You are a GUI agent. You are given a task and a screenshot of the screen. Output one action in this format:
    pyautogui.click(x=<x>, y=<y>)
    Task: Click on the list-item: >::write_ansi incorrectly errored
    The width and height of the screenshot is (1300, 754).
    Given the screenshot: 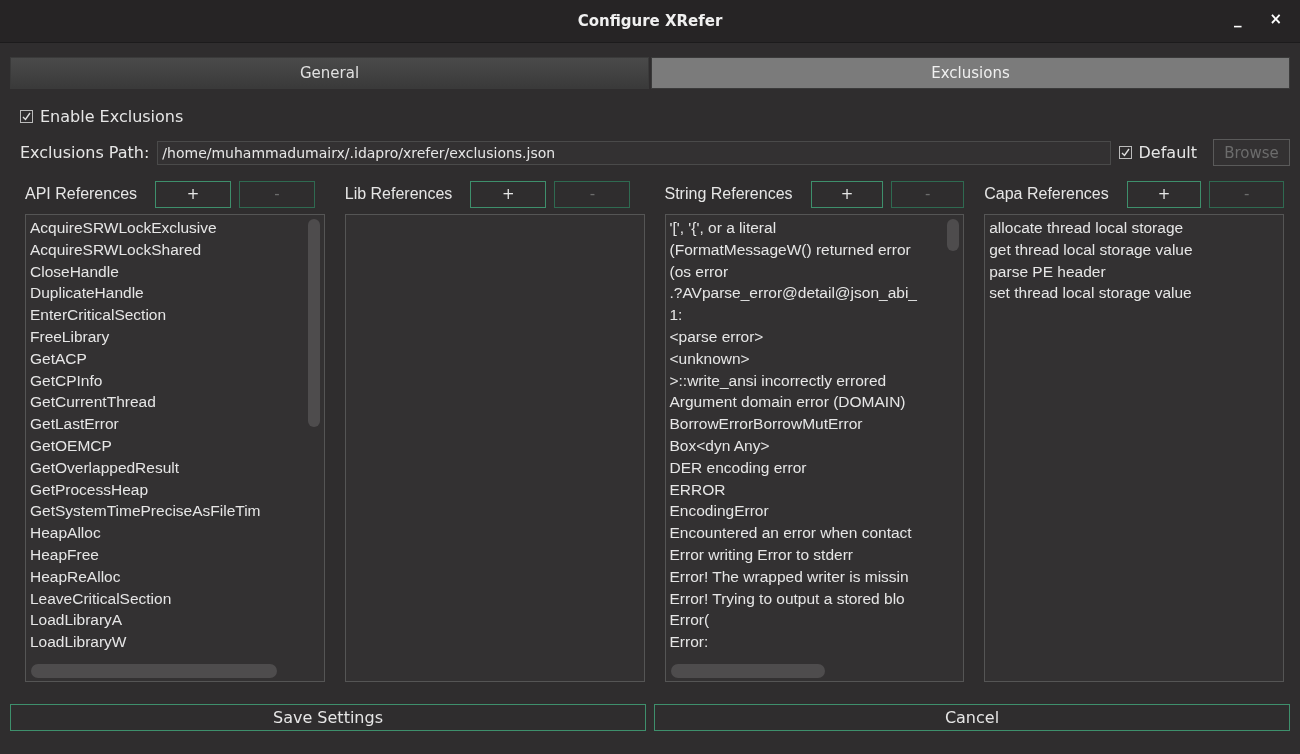 What is the action you would take?
    pyautogui.click(x=778, y=380)
    